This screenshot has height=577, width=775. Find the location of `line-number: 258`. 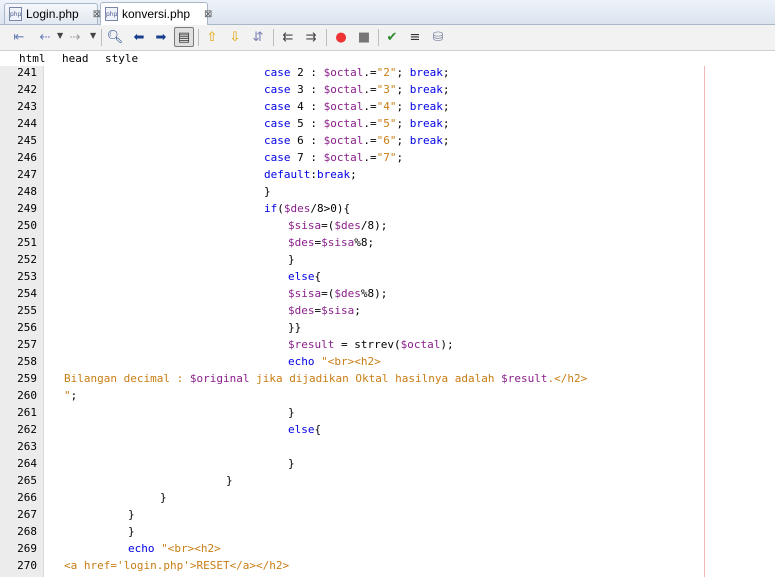

line-number: 258 is located at coordinates (27, 361).